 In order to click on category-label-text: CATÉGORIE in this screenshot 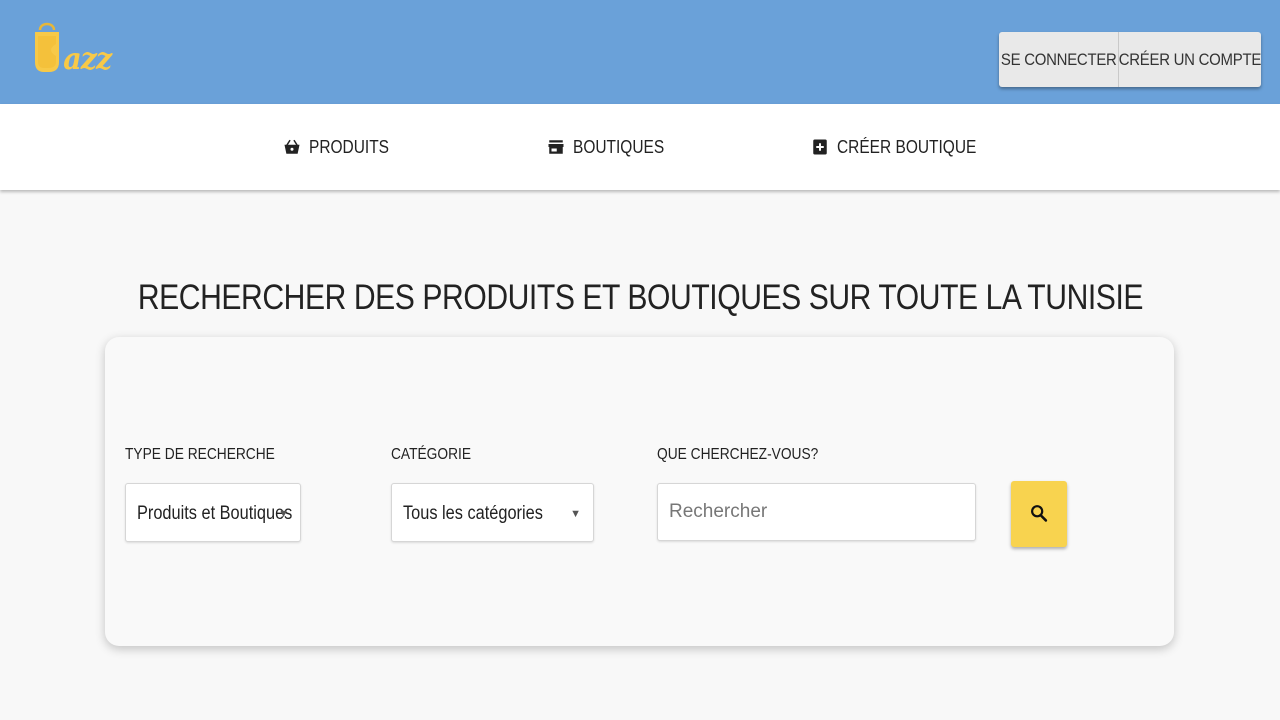, I will do `click(431, 454)`.